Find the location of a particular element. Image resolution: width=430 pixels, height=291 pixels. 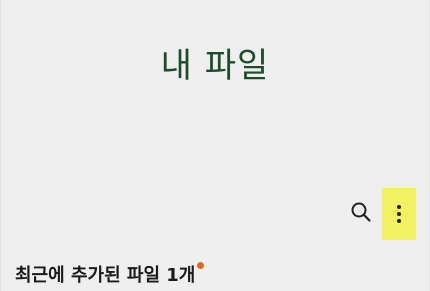

more-vertical-icon is located at coordinates (399, 214).